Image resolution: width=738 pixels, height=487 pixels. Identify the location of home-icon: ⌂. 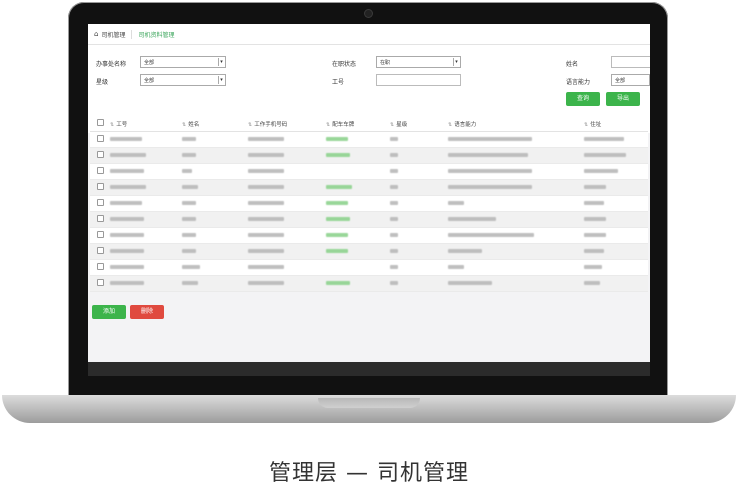
(96, 34).